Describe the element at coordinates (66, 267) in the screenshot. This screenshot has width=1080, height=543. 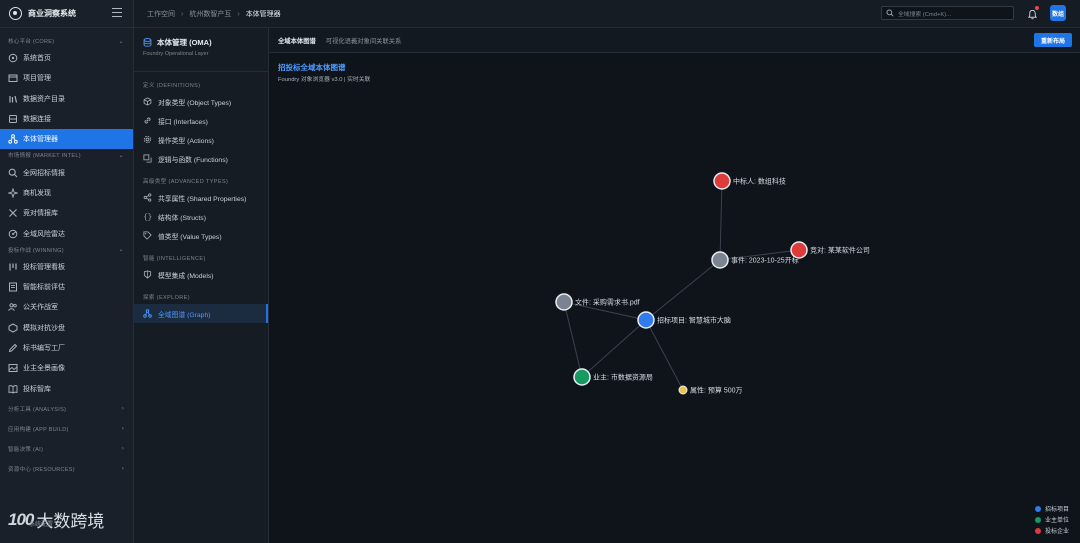
I see `sidebar-item: 投标管理看板` at that location.